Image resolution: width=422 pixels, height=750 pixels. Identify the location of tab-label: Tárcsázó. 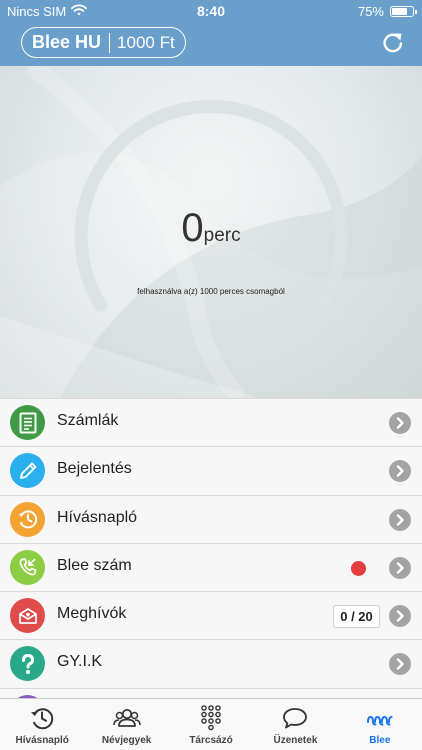
(211, 740).